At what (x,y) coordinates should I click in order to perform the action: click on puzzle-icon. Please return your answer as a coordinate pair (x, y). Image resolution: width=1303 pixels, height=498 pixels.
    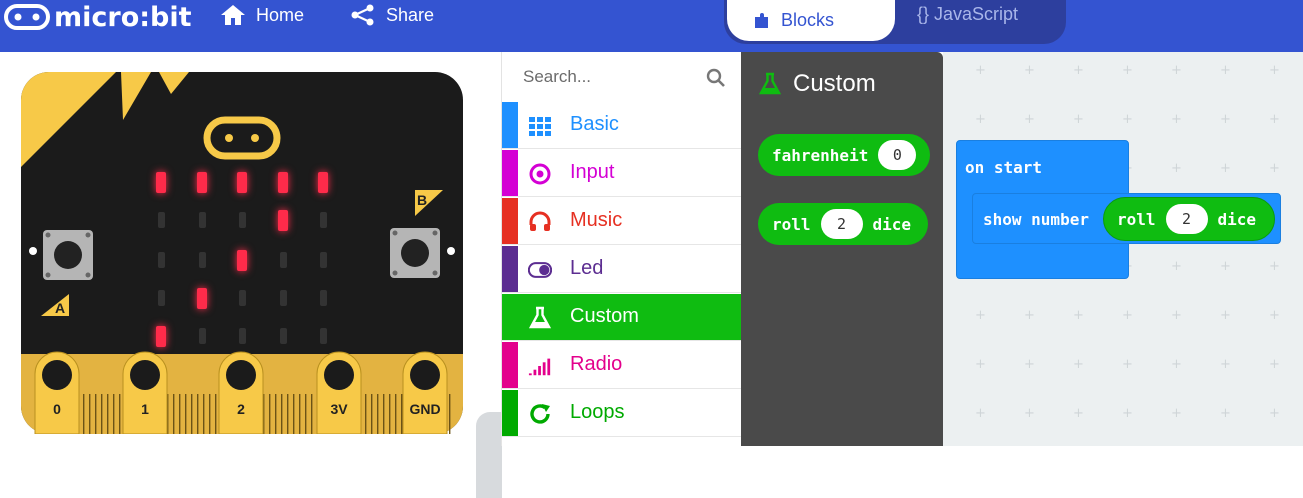
    Looking at the image, I should click on (761, 20).